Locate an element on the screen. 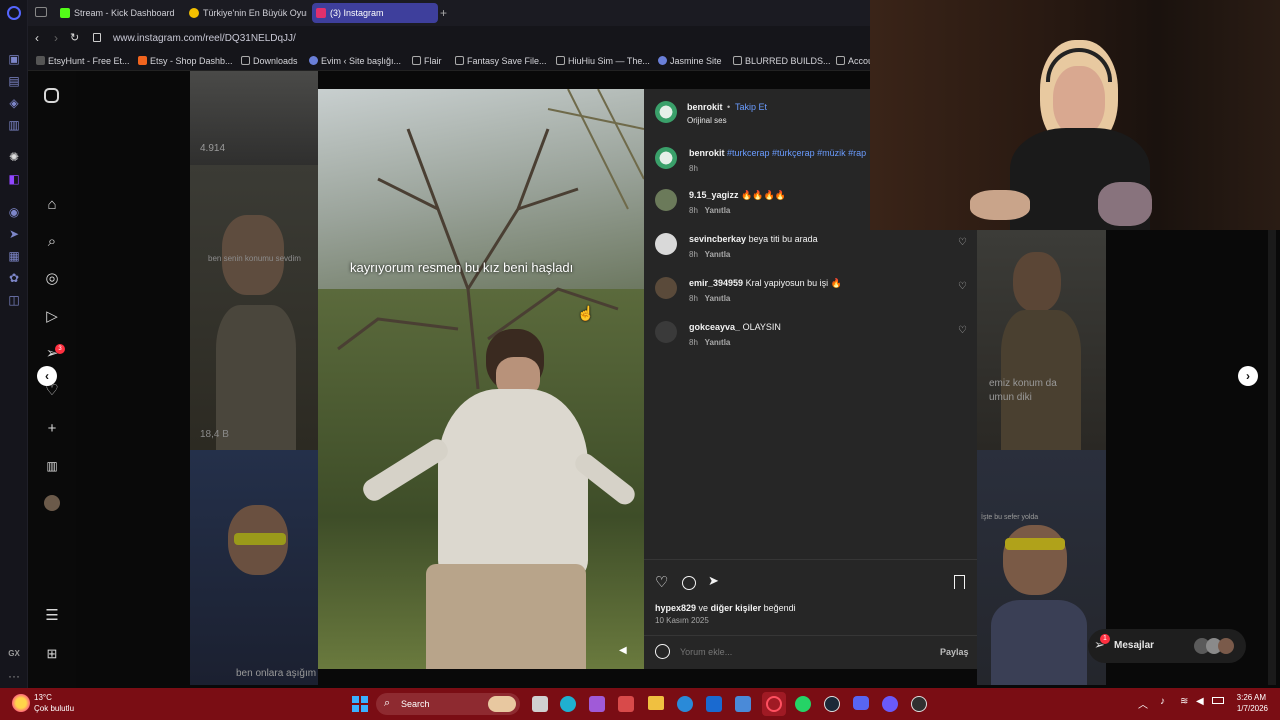 The width and height of the screenshot is (1280, 720). comment-username: gokceayva_ is located at coordinates (714, 327).